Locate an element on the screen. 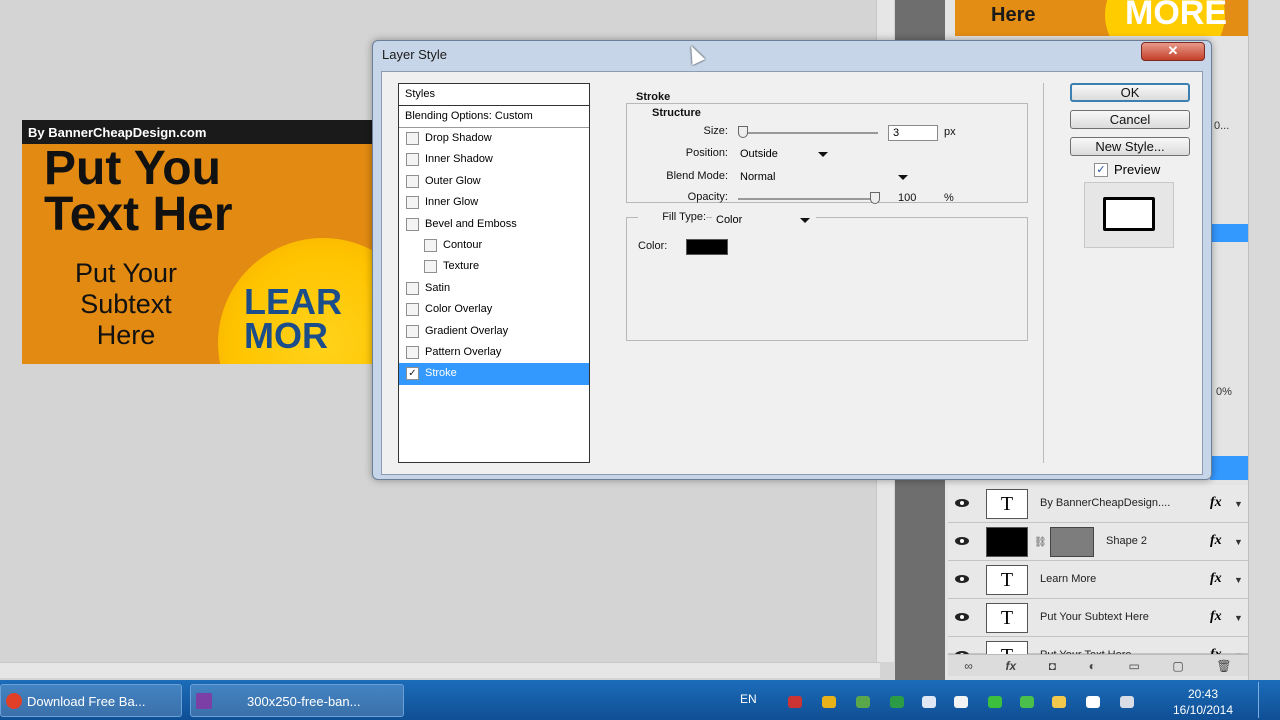 The height and width of the screenshot is (720, 1280). tray-message-icon is located at coordinates (1093, 702).